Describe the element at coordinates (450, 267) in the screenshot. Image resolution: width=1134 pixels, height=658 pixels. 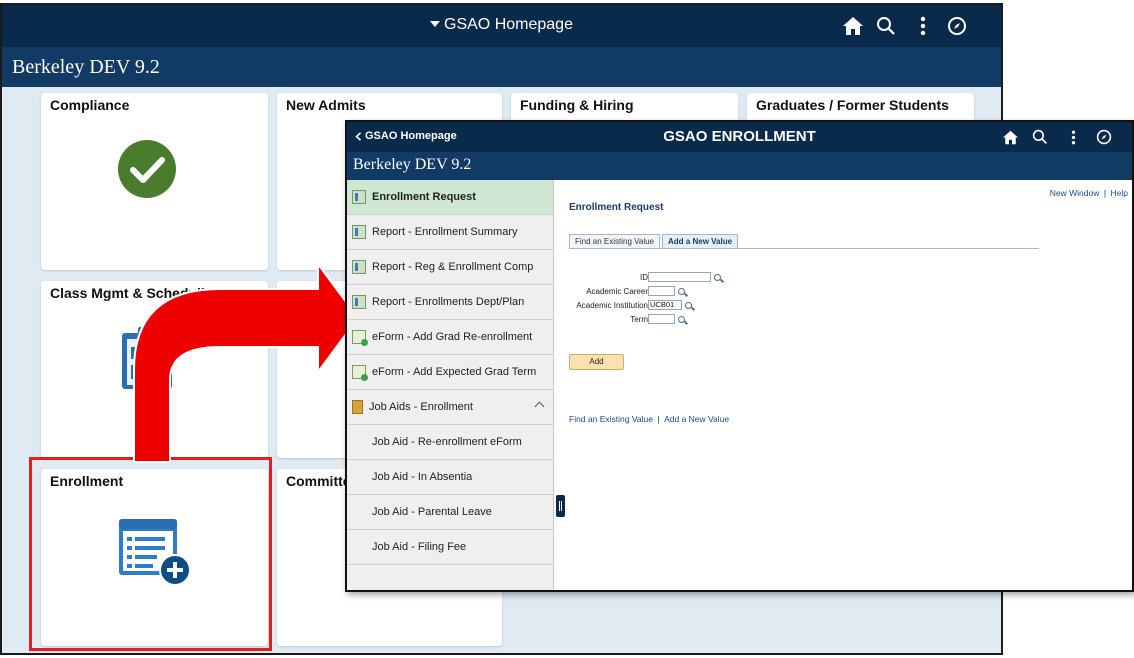
I see `nav-item-report-reg-enrollment-comp: Report - Reg & Enrollment Comp` at that location.